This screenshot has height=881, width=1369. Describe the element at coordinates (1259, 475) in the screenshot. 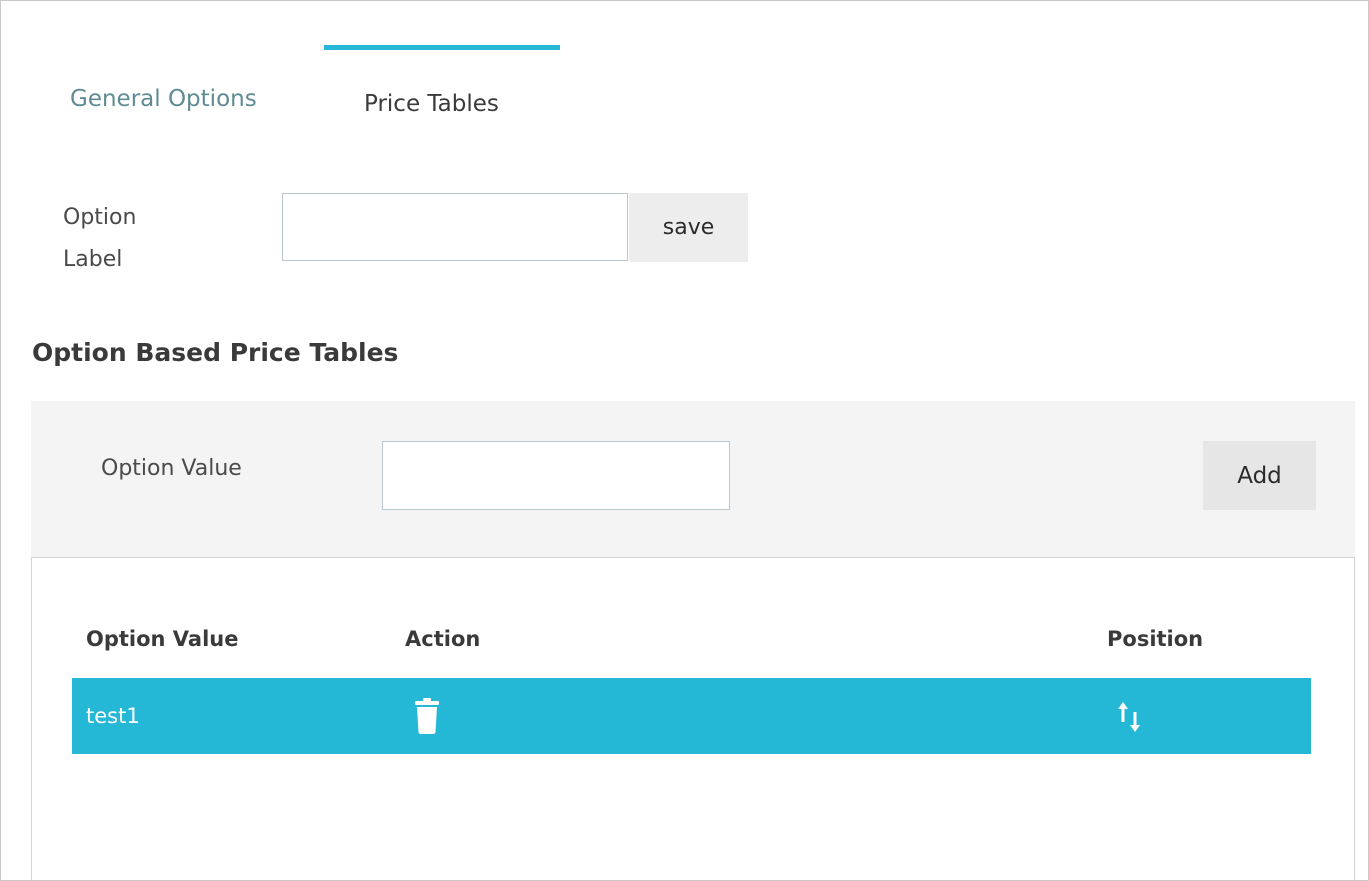

I see `add-button: Add` at that location.